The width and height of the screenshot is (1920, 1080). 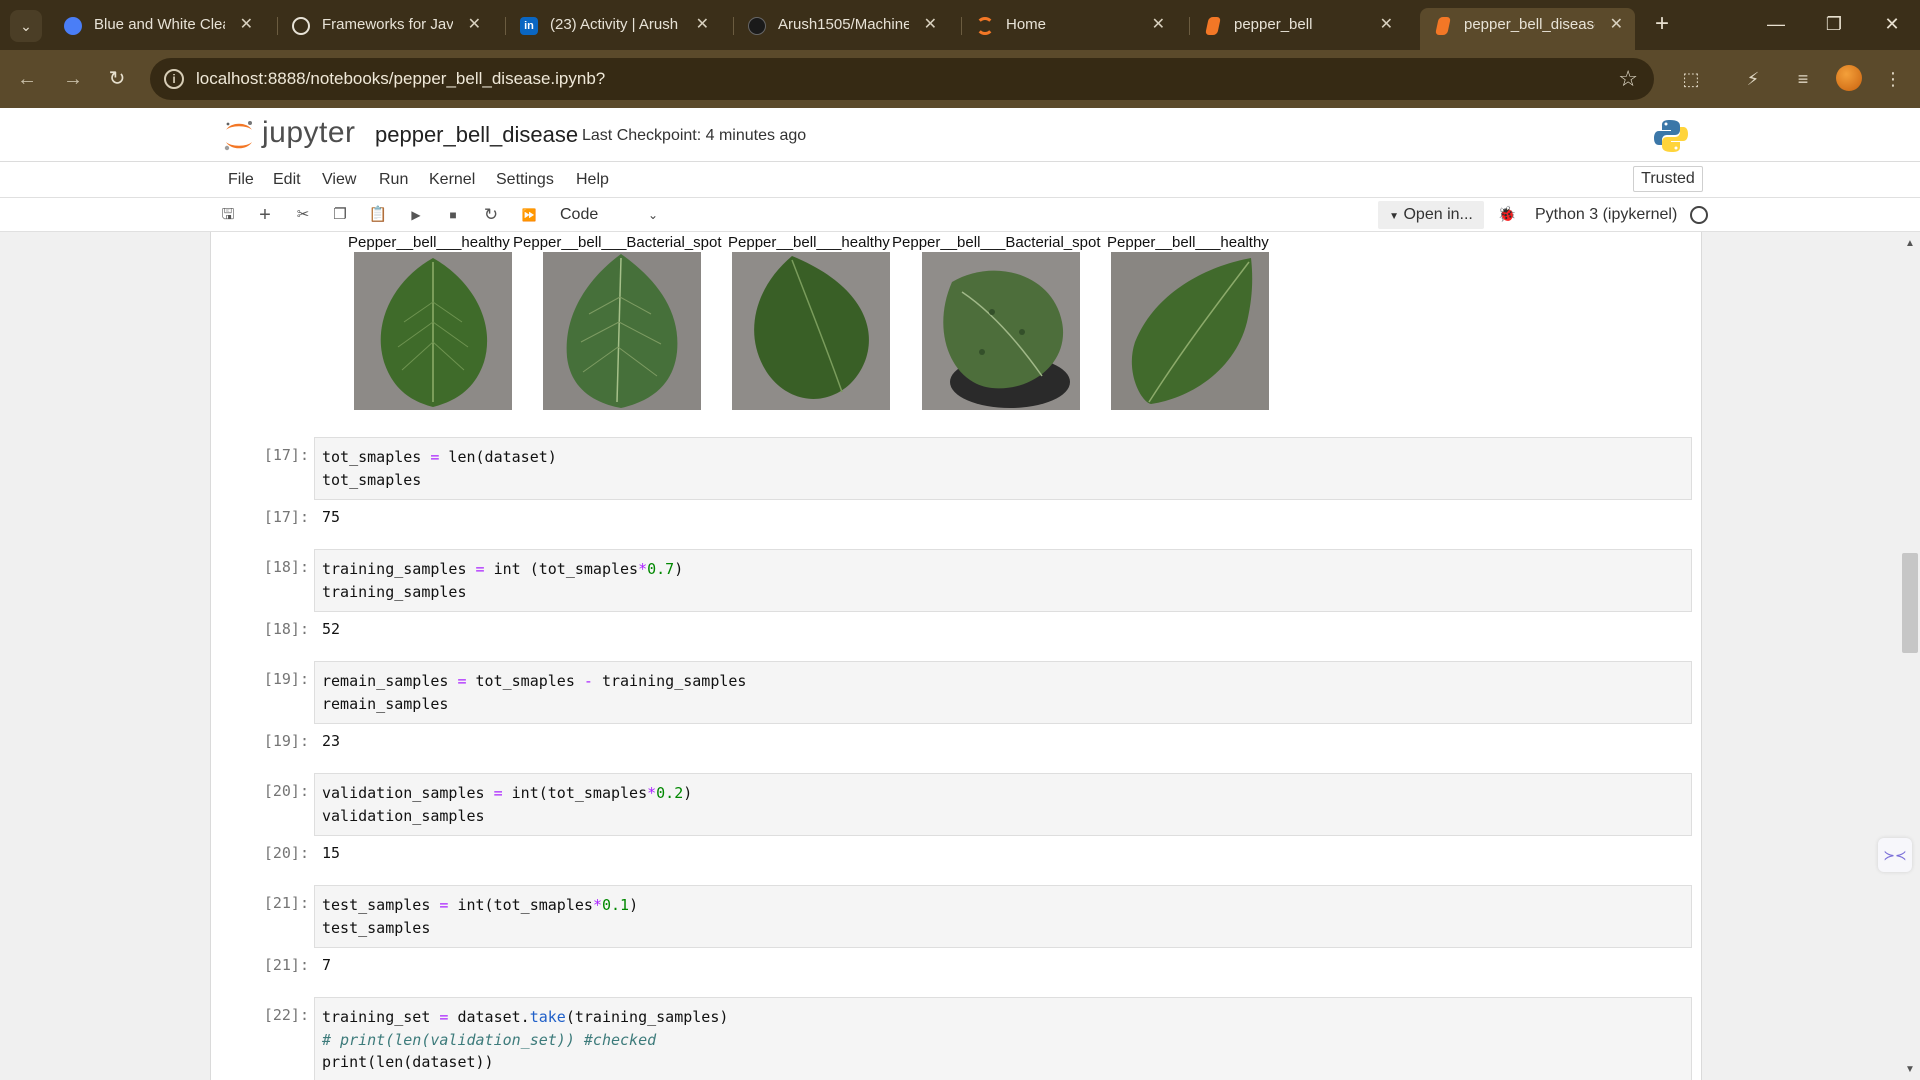 What do you see at coordinates (1910, 1069) in the screenshot?
I see `scroll-down-arrow-icon: ▼` at bounding box center [1910, 1069].